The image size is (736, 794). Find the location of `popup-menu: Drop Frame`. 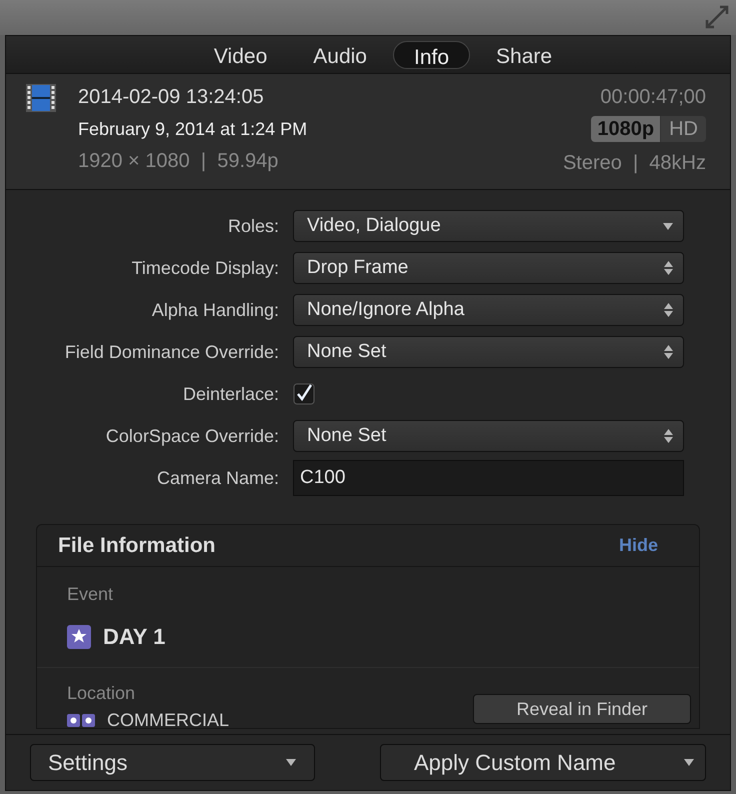

popup-menu: Drop Frame is located at coordinates (488, 268).